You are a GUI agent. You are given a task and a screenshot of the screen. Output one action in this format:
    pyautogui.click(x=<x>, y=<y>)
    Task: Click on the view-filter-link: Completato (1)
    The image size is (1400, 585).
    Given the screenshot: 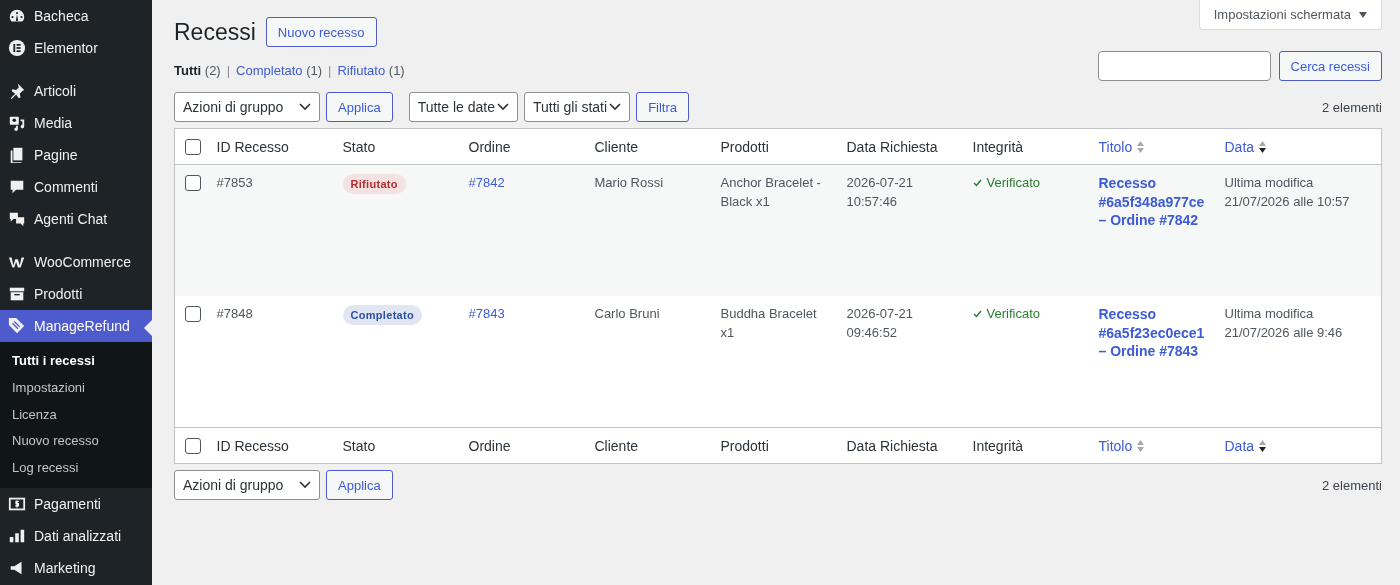 What is the action you would take?
    pyautogui.click(x=279, y=70)
    